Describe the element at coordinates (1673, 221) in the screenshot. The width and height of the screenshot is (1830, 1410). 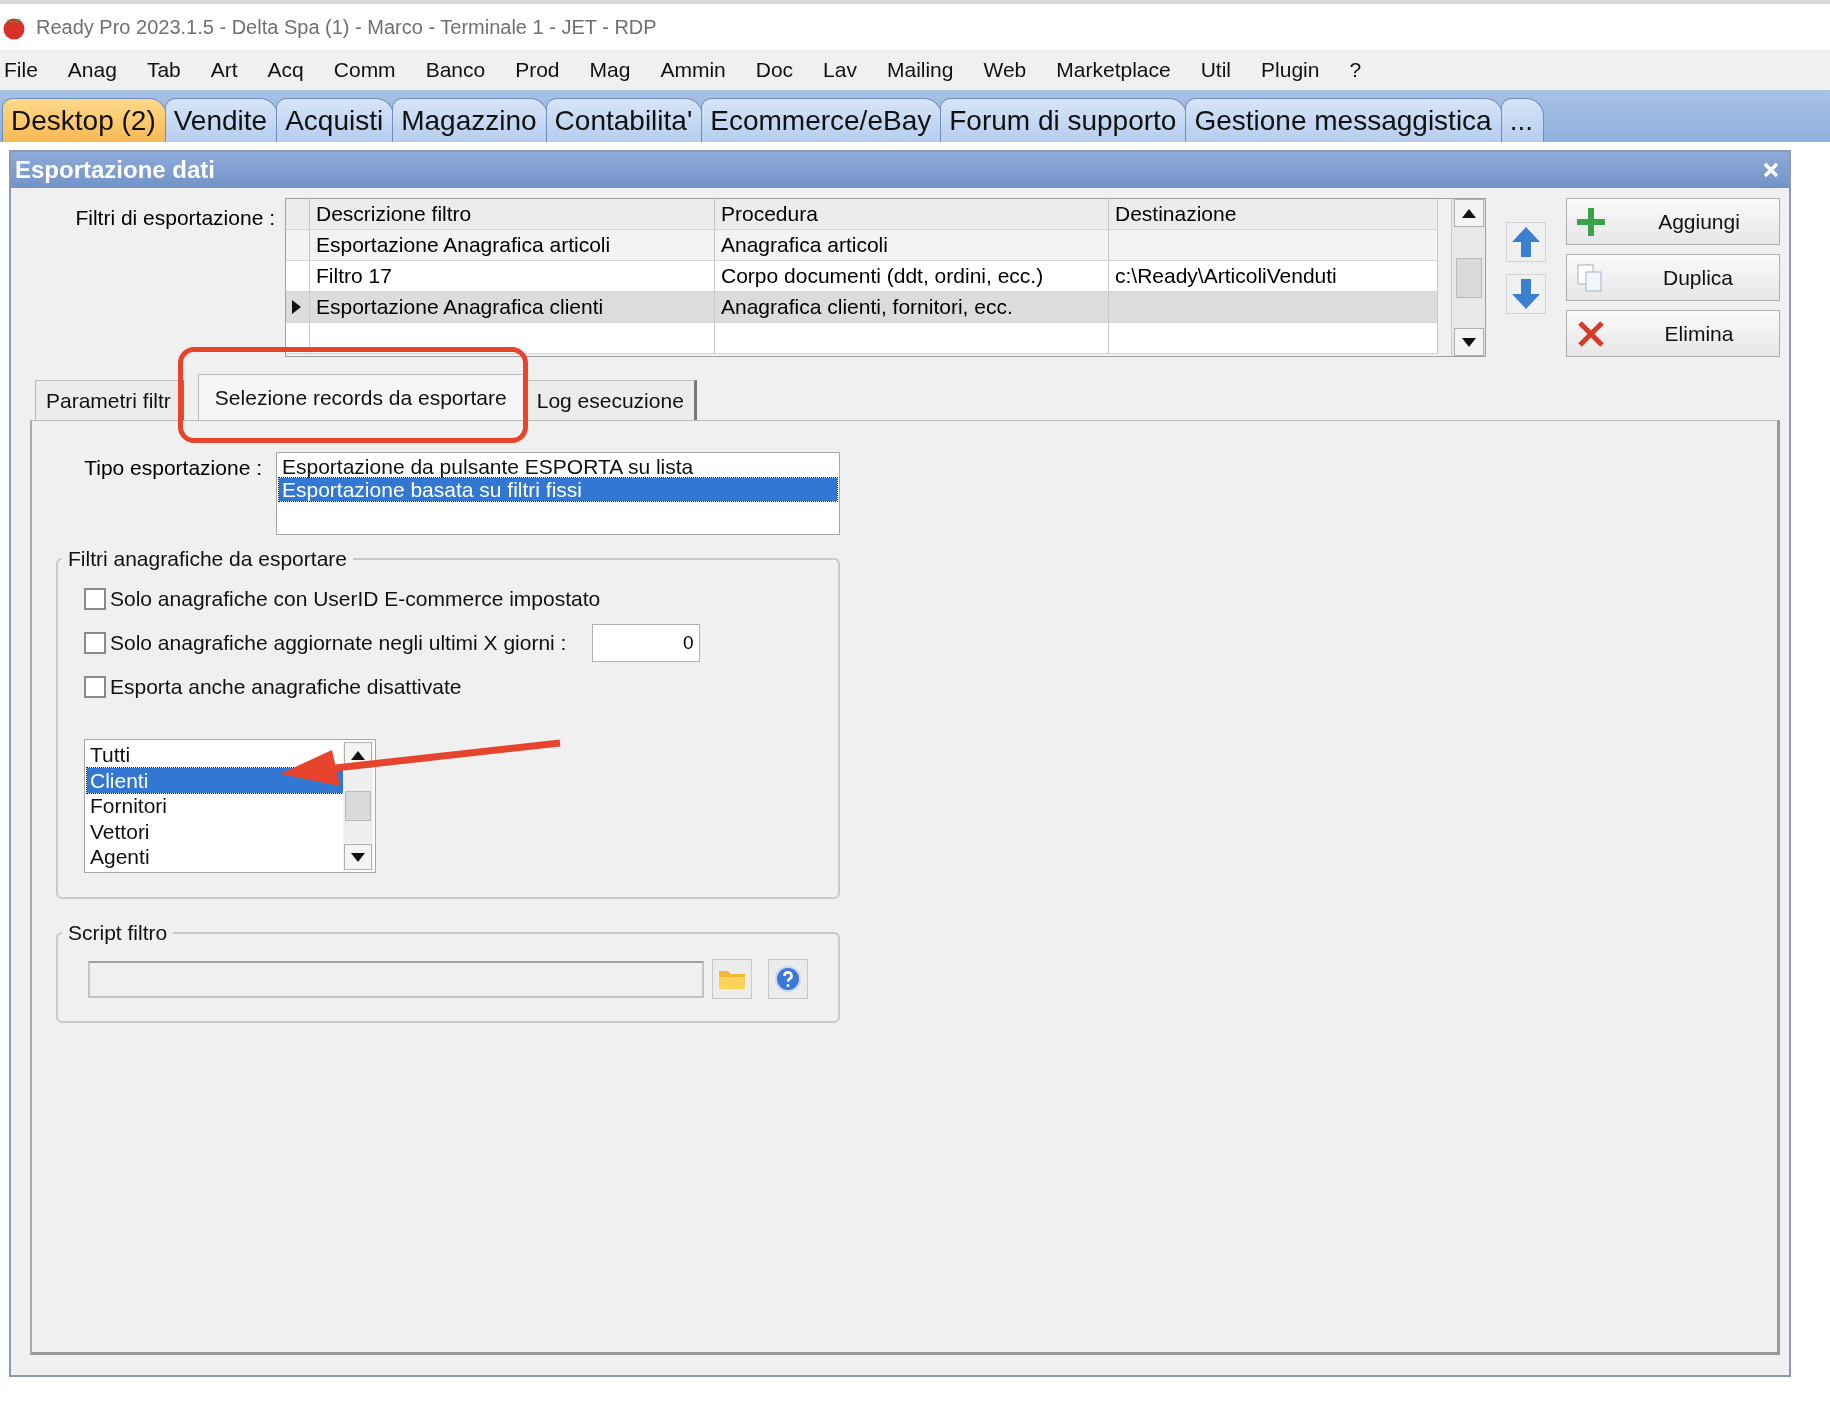
I see `add-button: Aggiungi` at that location.